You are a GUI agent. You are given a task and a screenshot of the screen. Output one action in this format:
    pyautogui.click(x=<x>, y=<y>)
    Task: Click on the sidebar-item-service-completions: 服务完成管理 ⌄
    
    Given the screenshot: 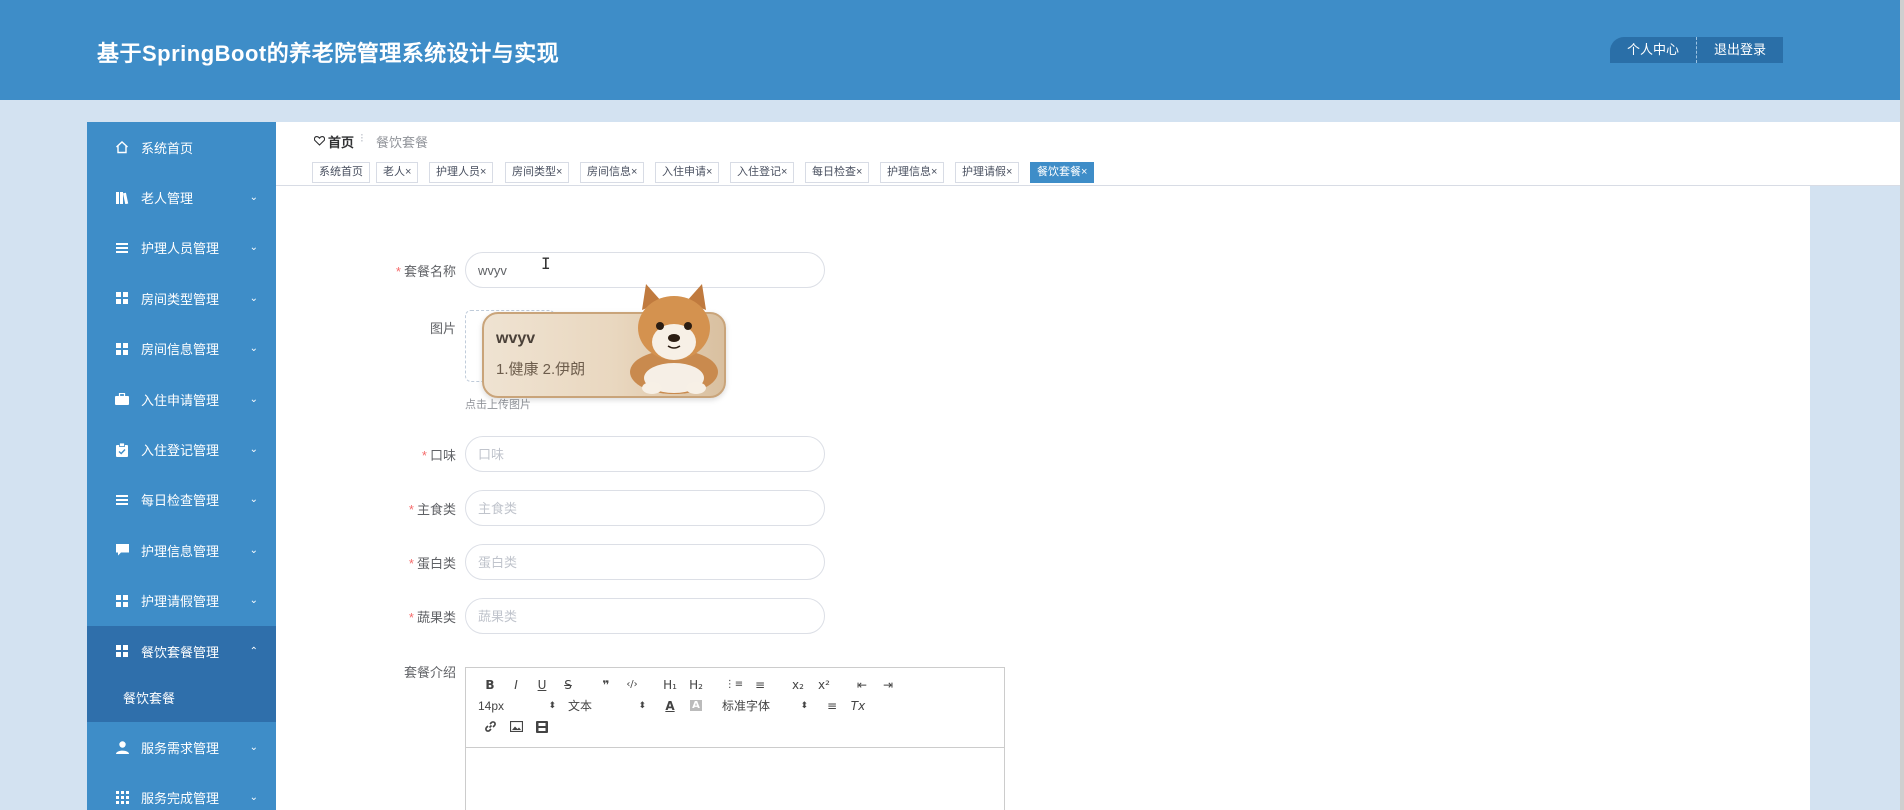 What is the action you would take?
    pyautogui.click(x=181, y=791)
    